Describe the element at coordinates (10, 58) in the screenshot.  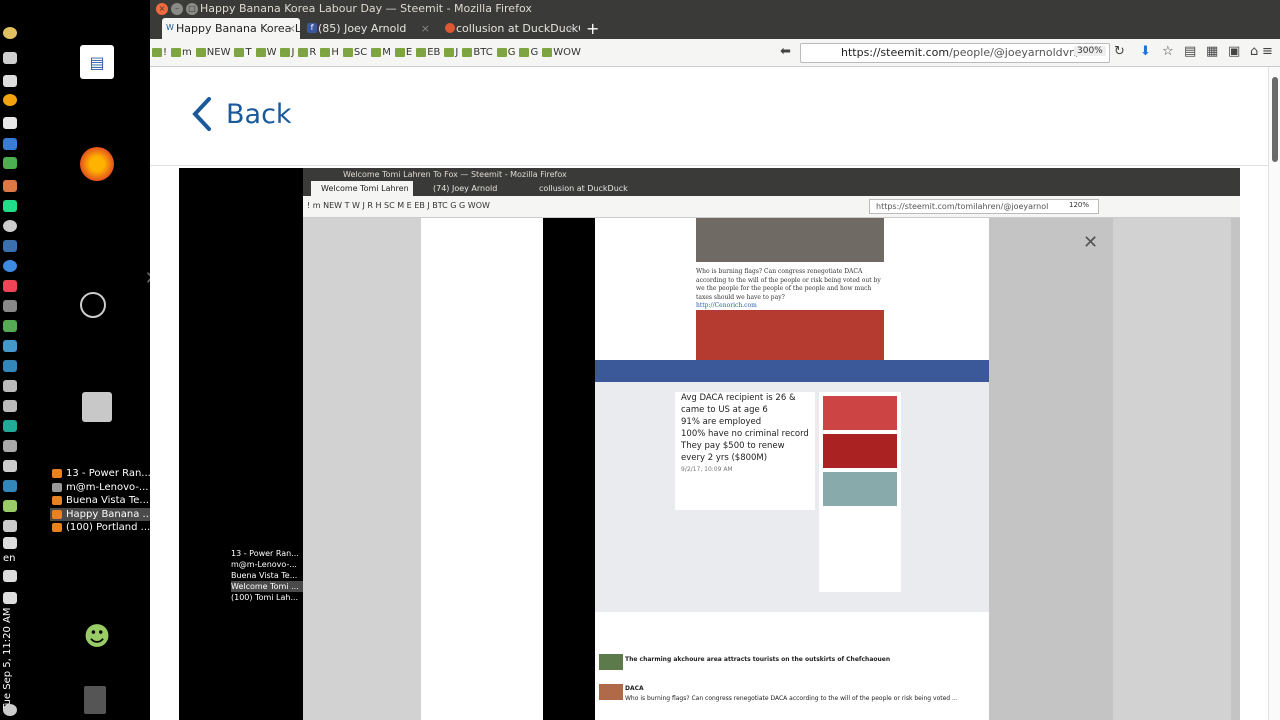
I see `document-icon` at that location.